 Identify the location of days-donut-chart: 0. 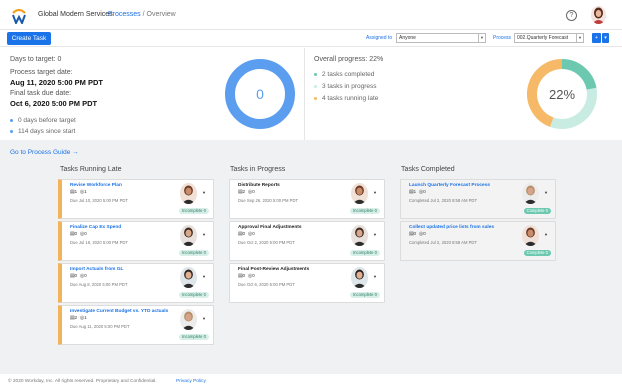
(260, 94).